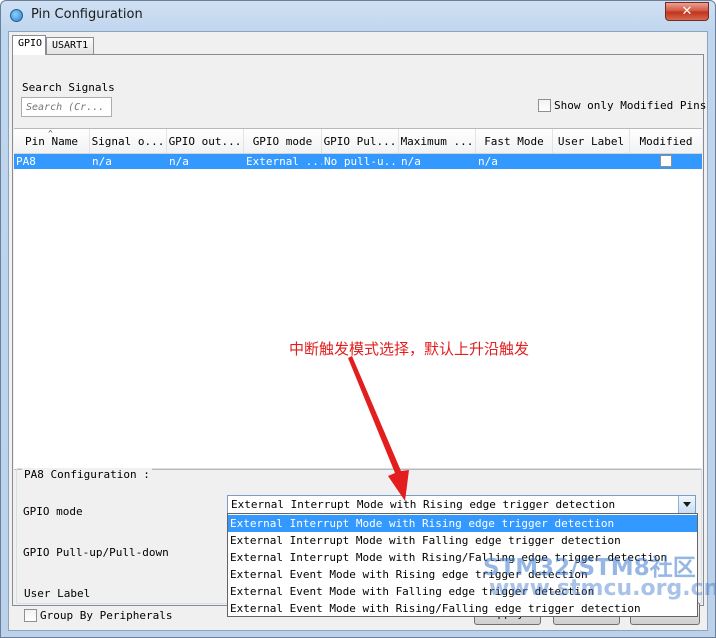 This screenshot has height=638, width=716. I want to click on search-signals-input, so click(66, 107).